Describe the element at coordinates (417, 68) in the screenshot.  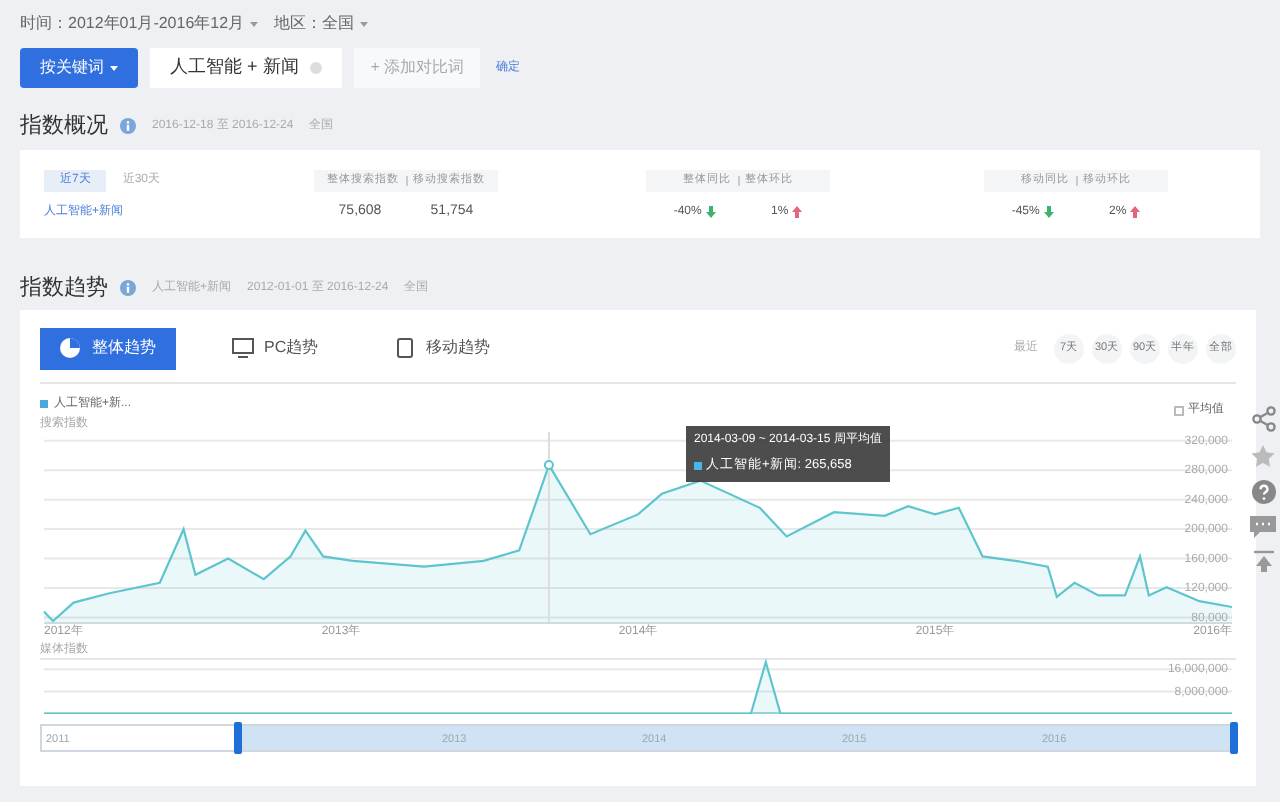
I see `add-compare-button: + 添加对比词` at that location.